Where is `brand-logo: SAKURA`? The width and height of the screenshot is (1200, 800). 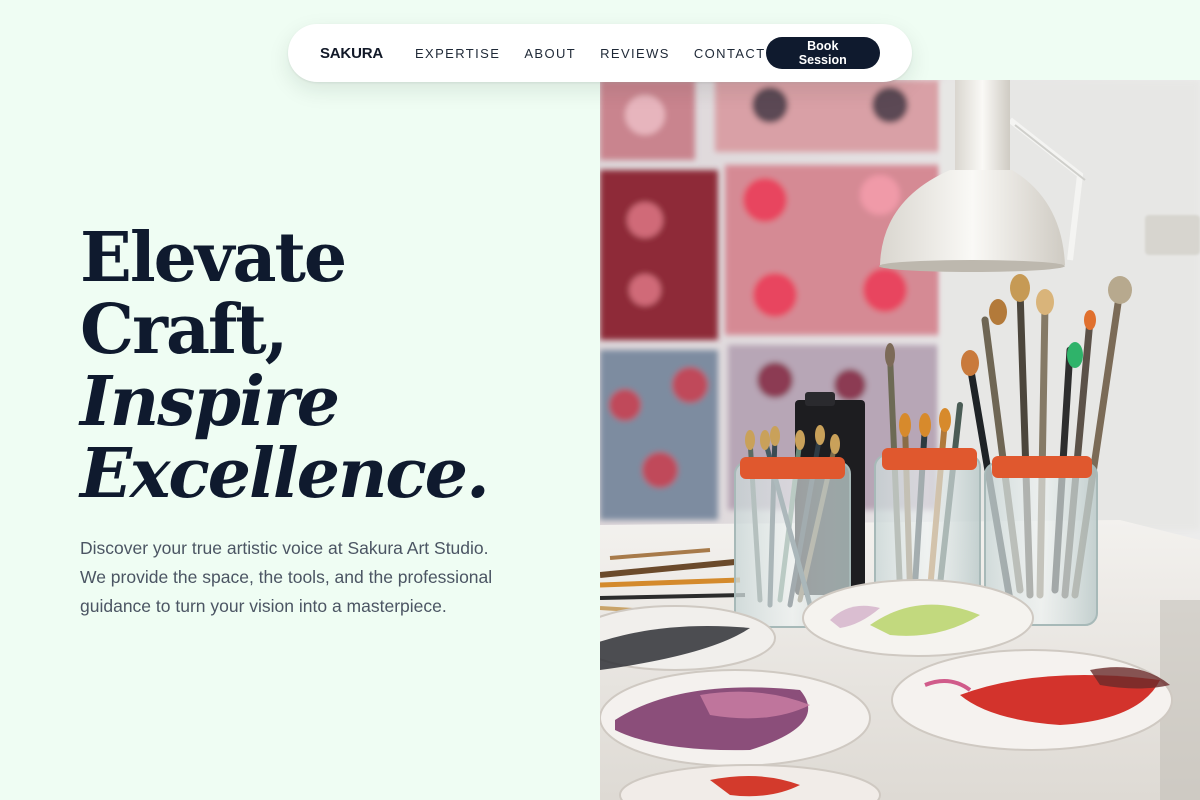 brand-logo: SAKURA is located at coordinates (351, 53).